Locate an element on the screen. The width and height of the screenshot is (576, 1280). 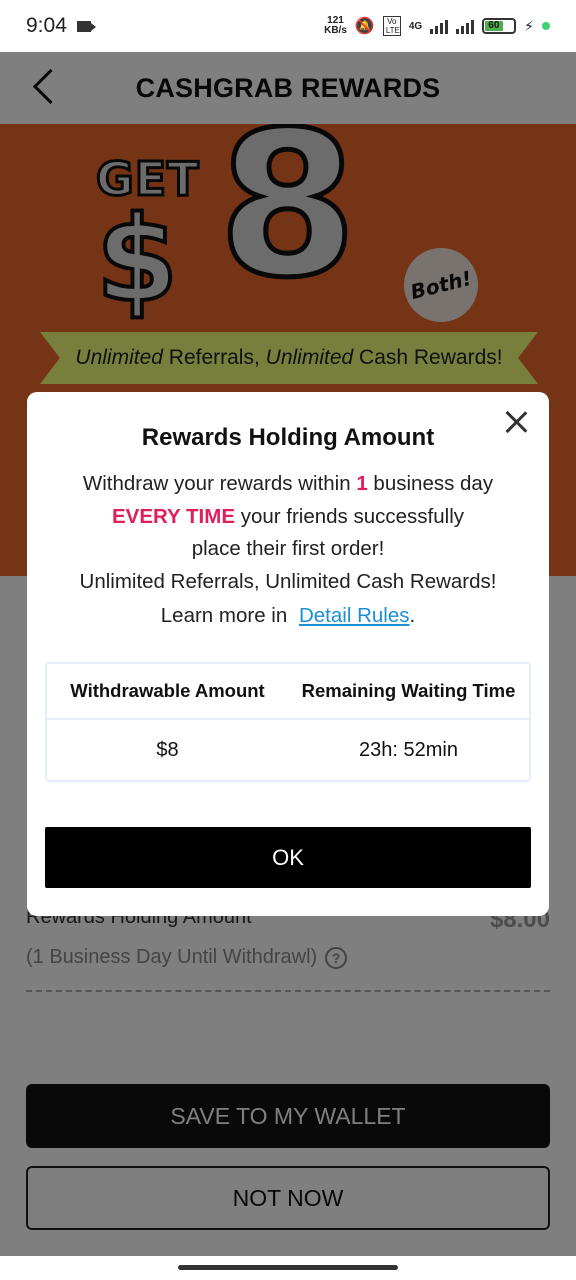
withdrawable-amount-value: $8 is located at coordinates (167, 749).